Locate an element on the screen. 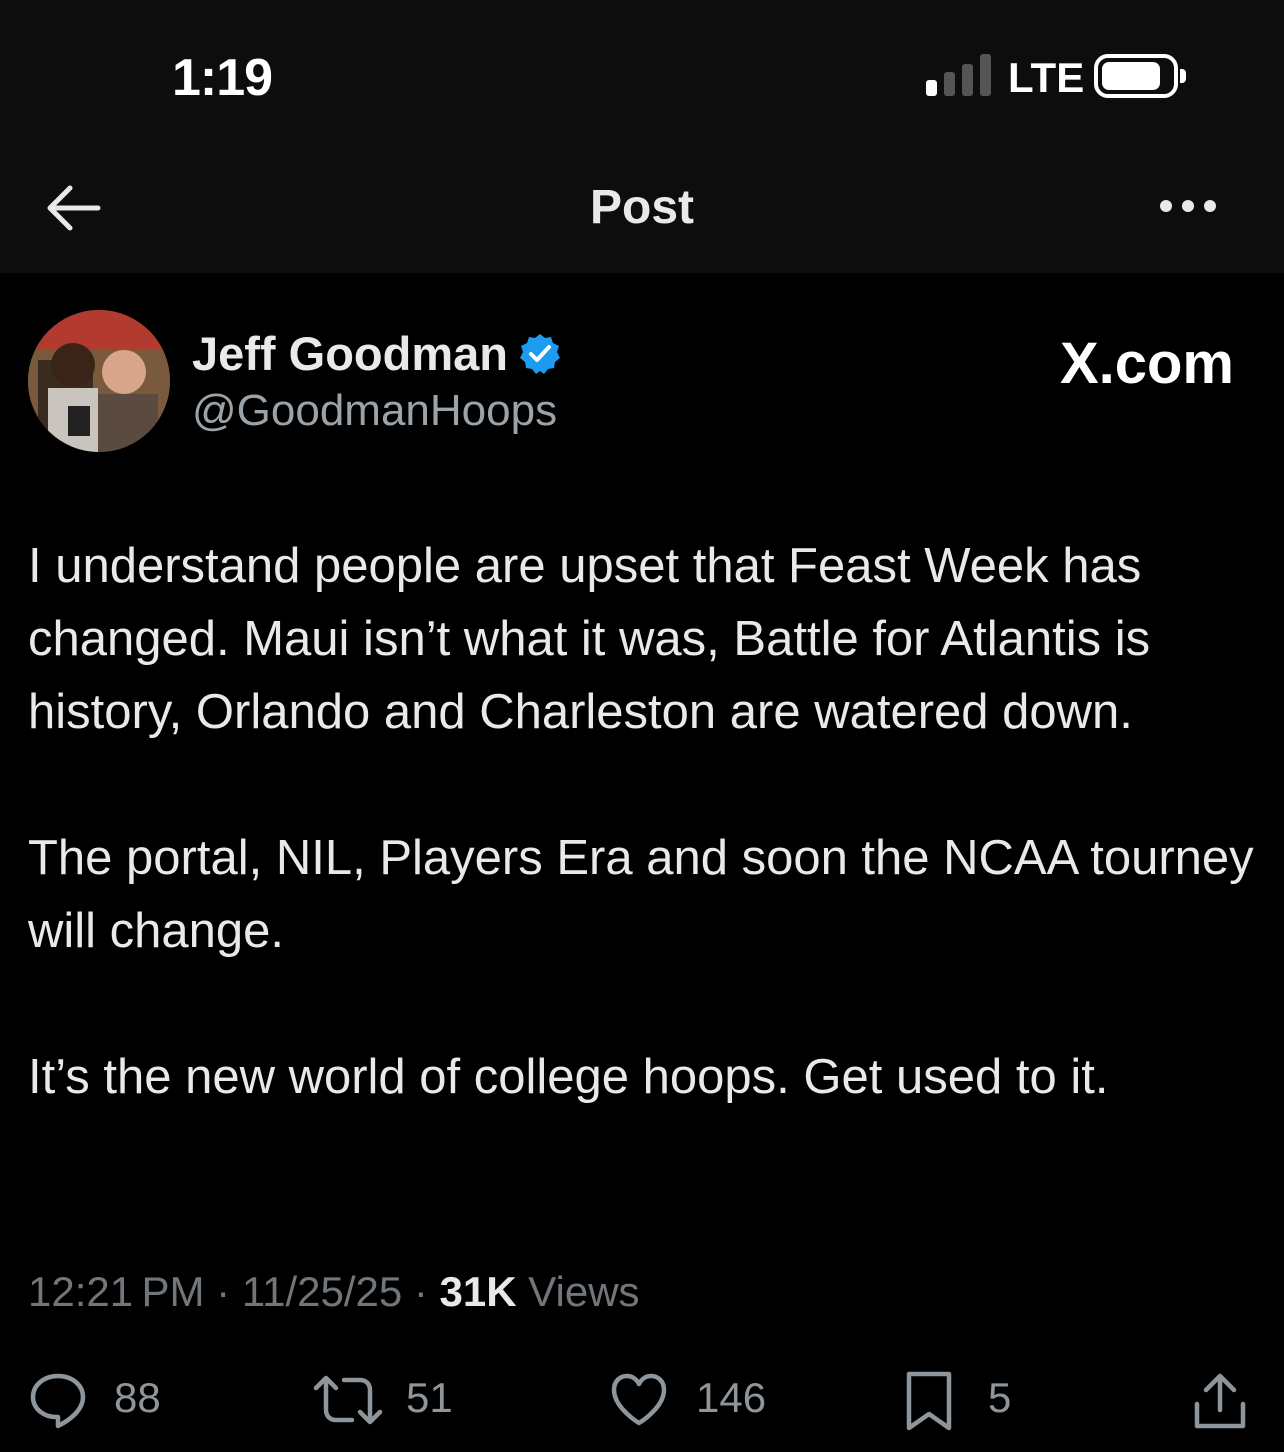  share-icon is located at coordinates (1220, 1401).